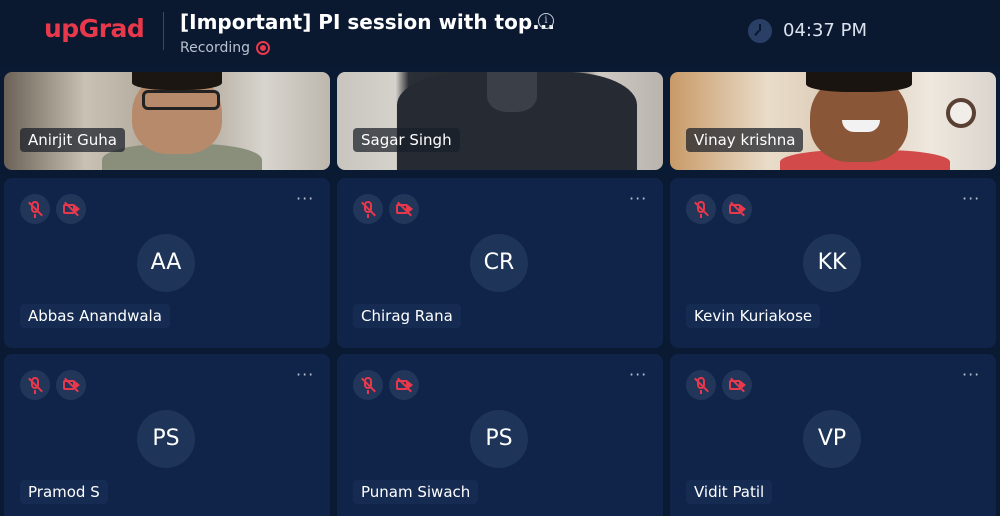 This screenshot has height=516, width=1000. I want to click on background-wall-decor, so click(961, 113).